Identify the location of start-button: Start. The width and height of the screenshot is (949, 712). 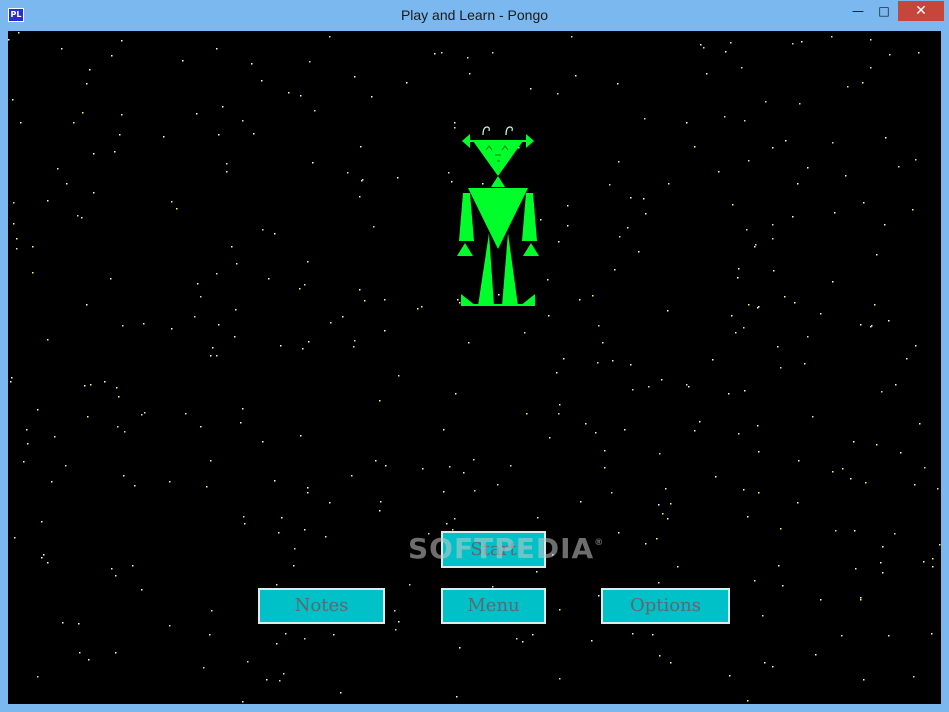
(493, 549).